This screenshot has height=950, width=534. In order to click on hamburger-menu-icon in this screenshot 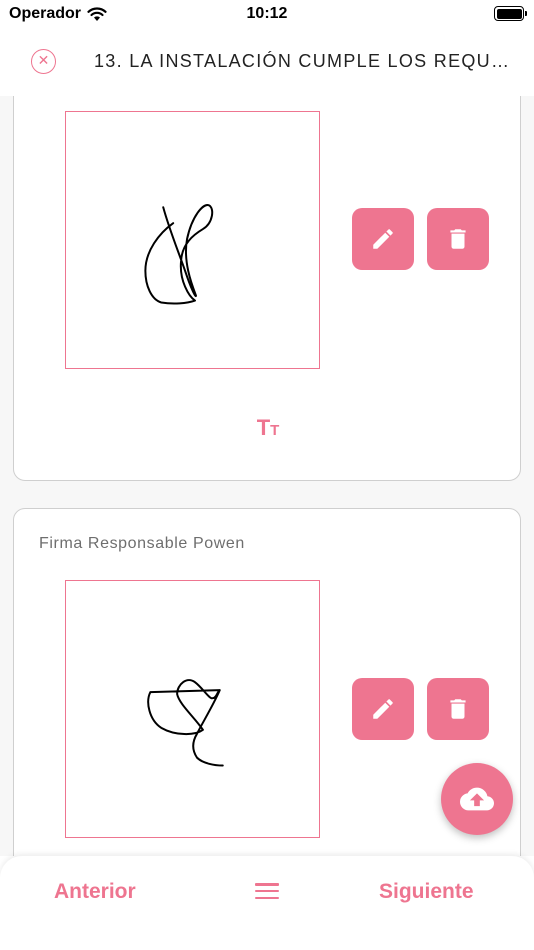, I will do `click(267, 891)`.